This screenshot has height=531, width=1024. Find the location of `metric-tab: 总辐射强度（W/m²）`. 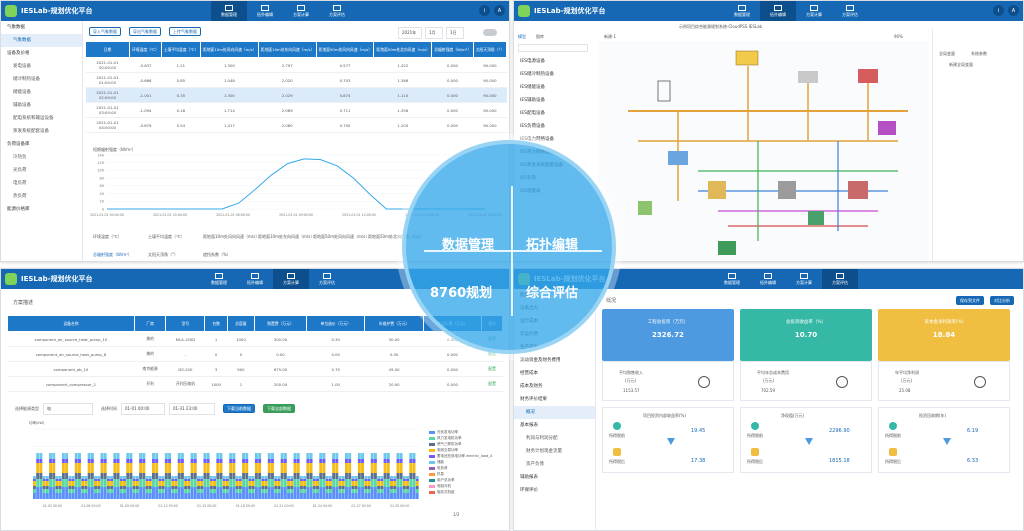

metric-tab: 总辐射强度（W/m²） is located at coordinates (112, 255).